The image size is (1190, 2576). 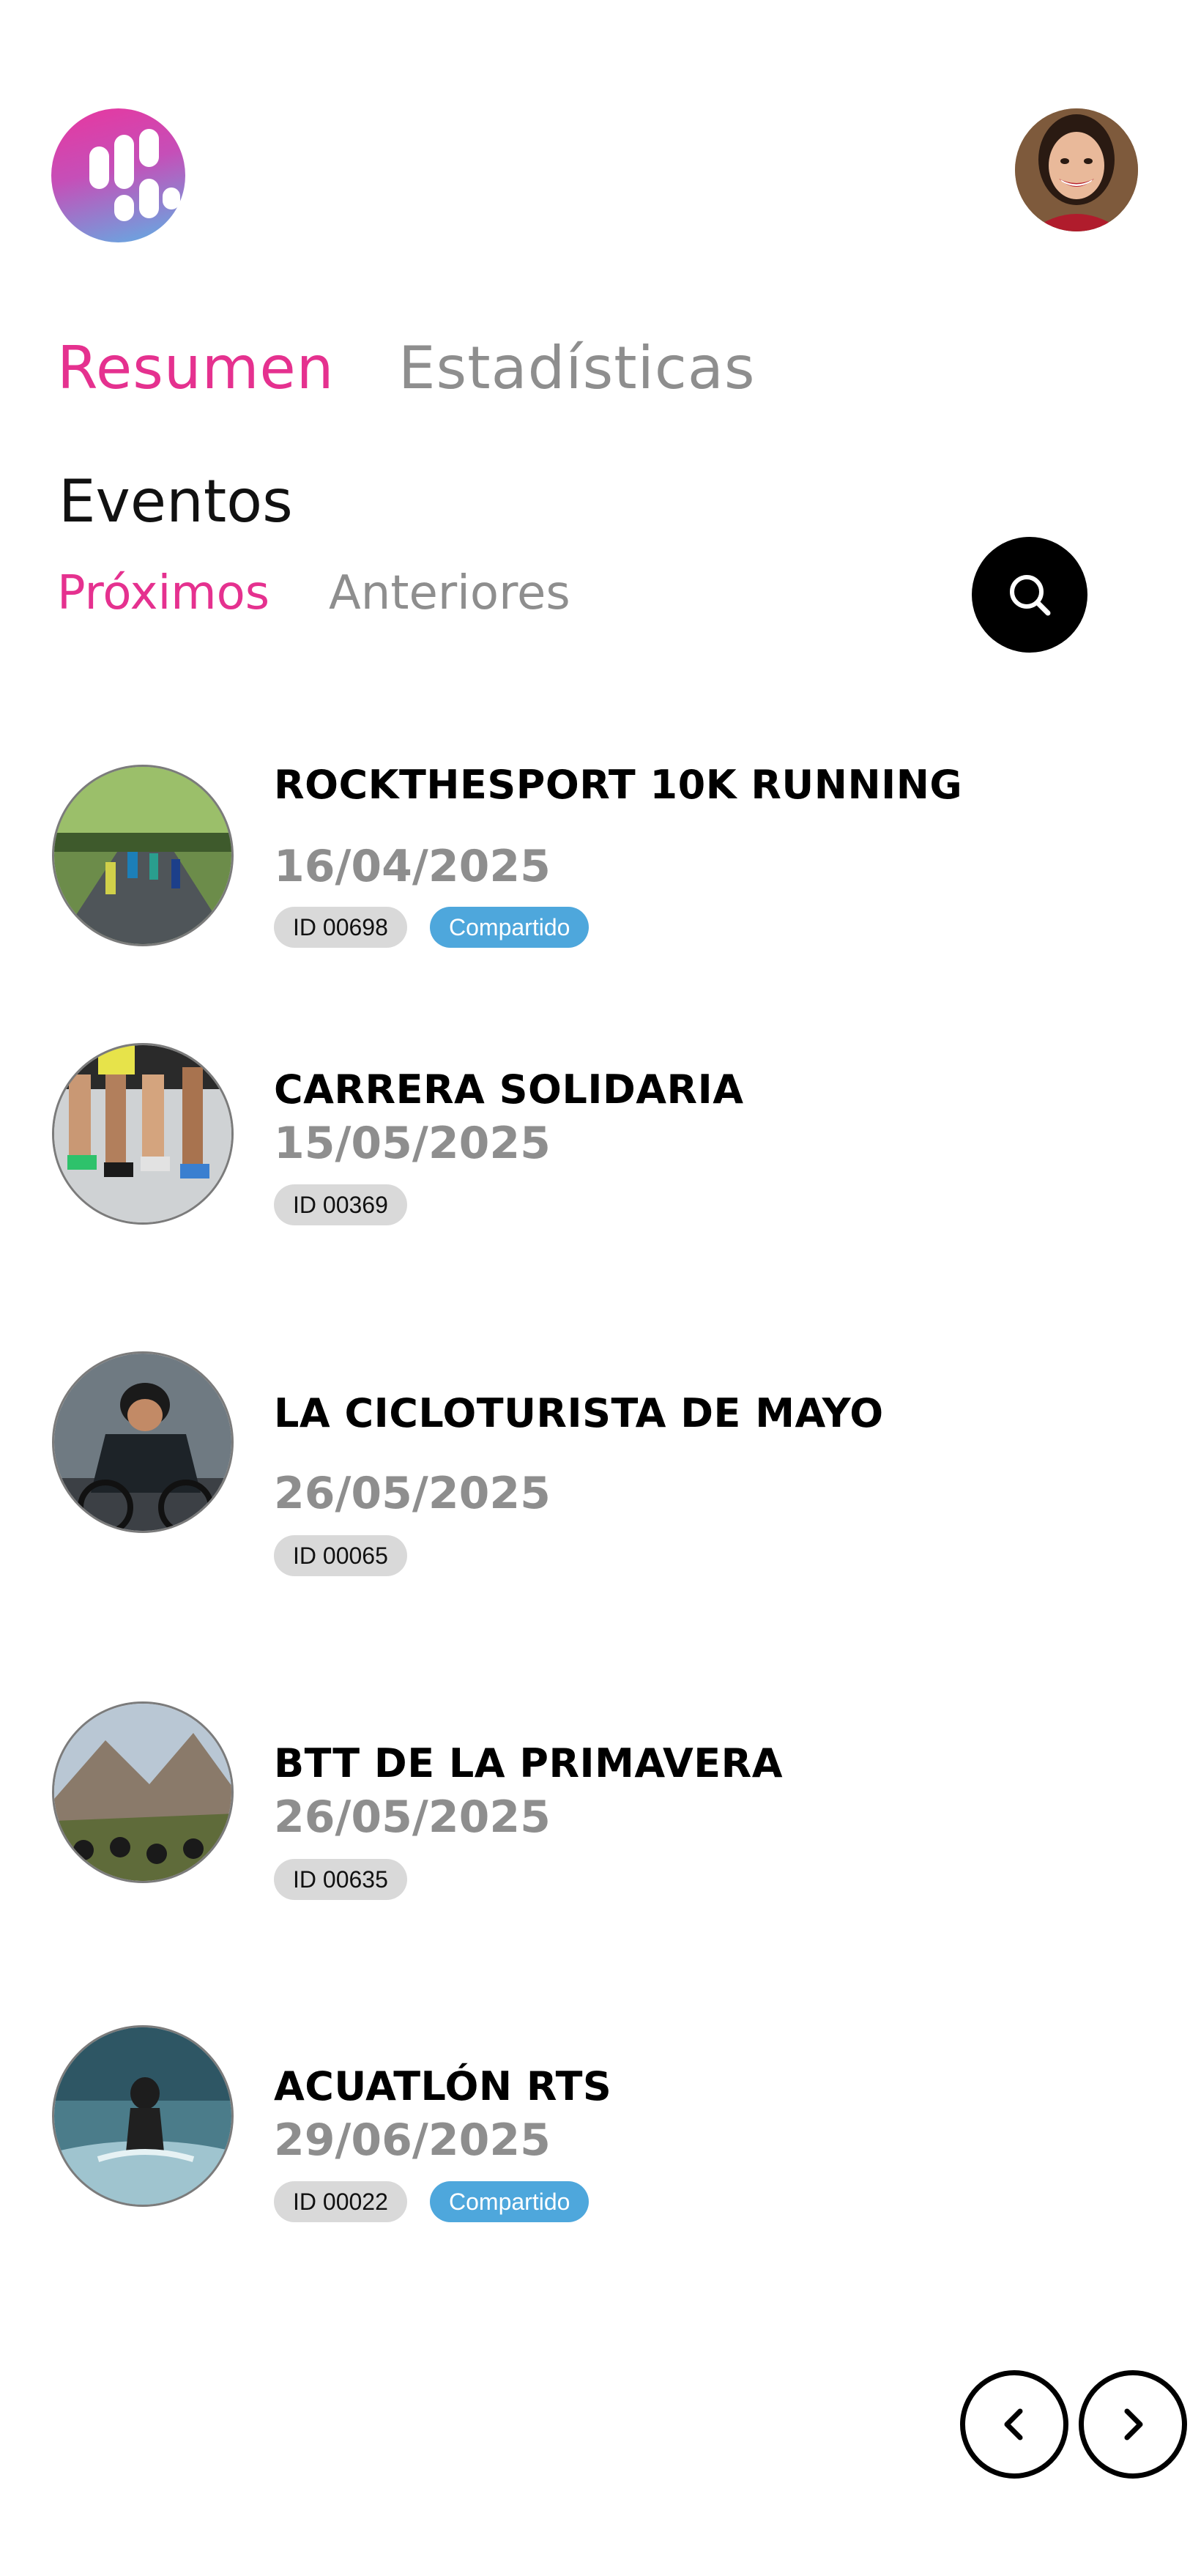 I want to click on app-logo, so click(x=118, y=175).